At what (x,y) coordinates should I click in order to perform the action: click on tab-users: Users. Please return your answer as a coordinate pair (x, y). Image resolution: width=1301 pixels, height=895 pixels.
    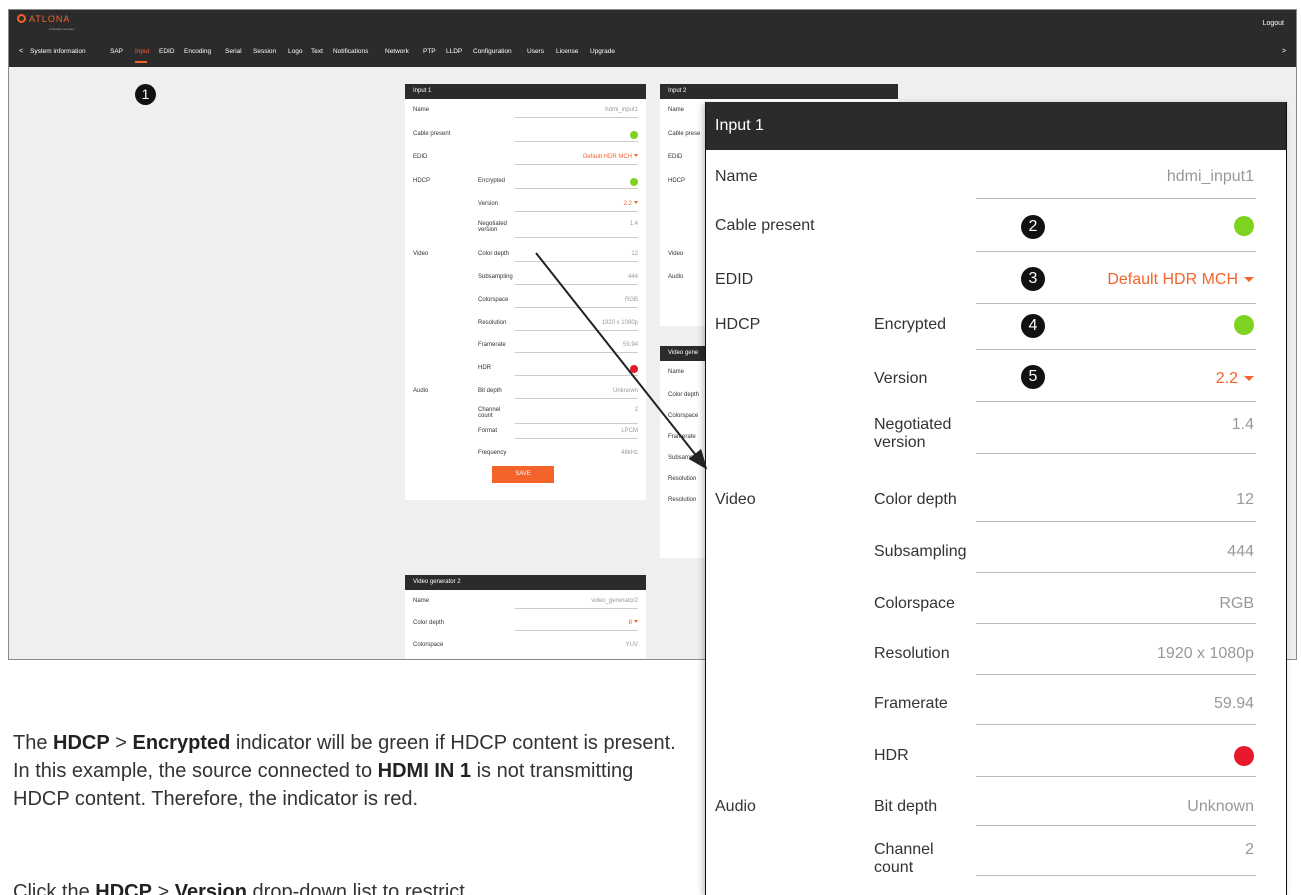
    Looking at the image, I should click on (535, 51).